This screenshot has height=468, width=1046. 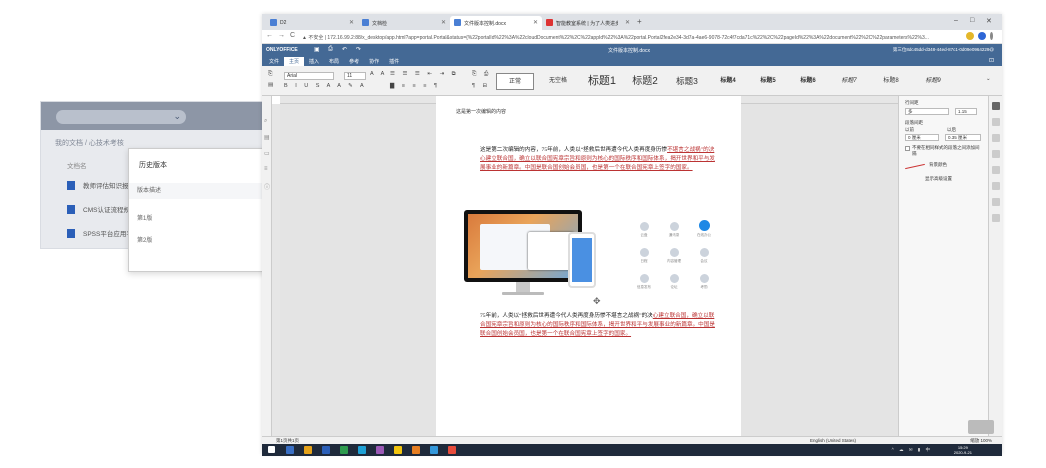 I want to click on style-heading7: 标题7, so click(x=849, y=81).